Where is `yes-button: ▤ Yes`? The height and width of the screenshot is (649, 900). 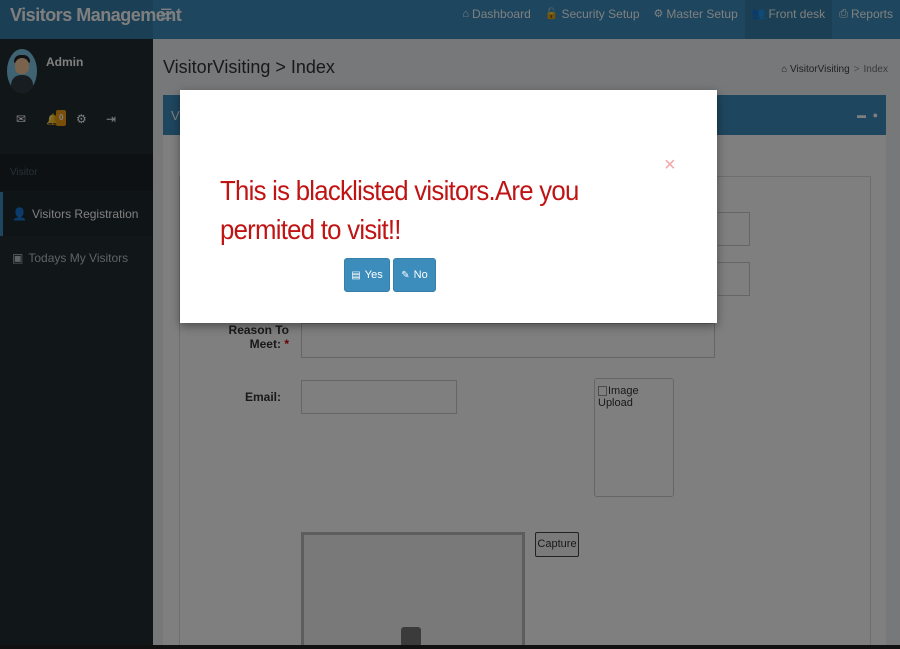
yes-button: ▤ Yes is located at coordinates (367, 275).